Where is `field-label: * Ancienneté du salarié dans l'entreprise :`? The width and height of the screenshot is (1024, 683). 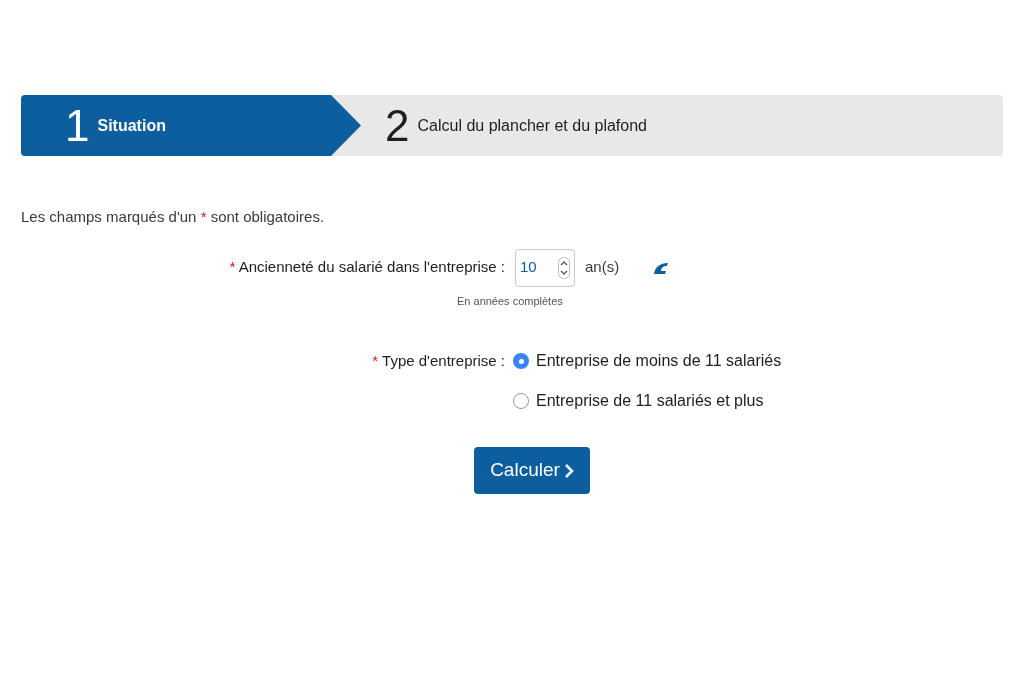
field-label: * Ancienneté du salarié dans l'entreprise : is located at coordinates (367, 267).